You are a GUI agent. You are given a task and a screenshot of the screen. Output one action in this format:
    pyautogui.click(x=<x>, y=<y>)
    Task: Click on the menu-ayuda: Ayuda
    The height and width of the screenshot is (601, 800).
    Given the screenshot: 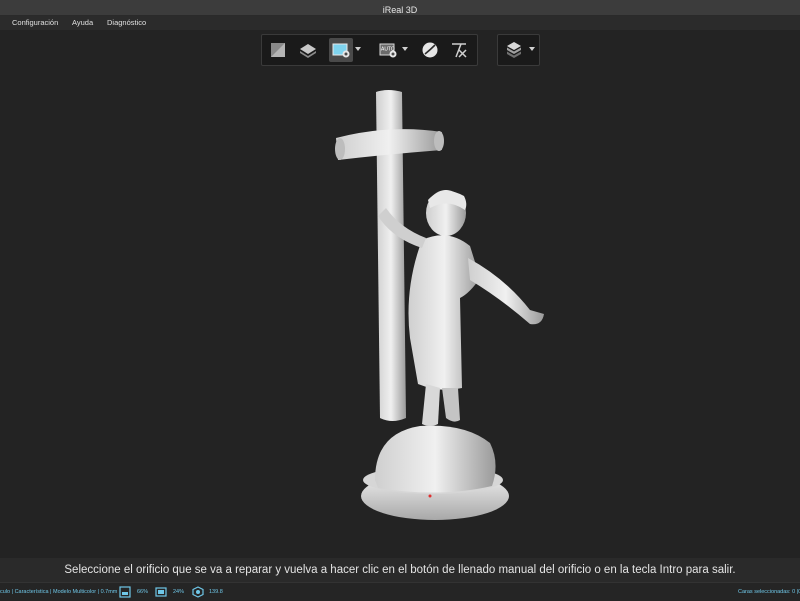 What is the action you would take?
    pyautogui.click(x=82, y=23)
    